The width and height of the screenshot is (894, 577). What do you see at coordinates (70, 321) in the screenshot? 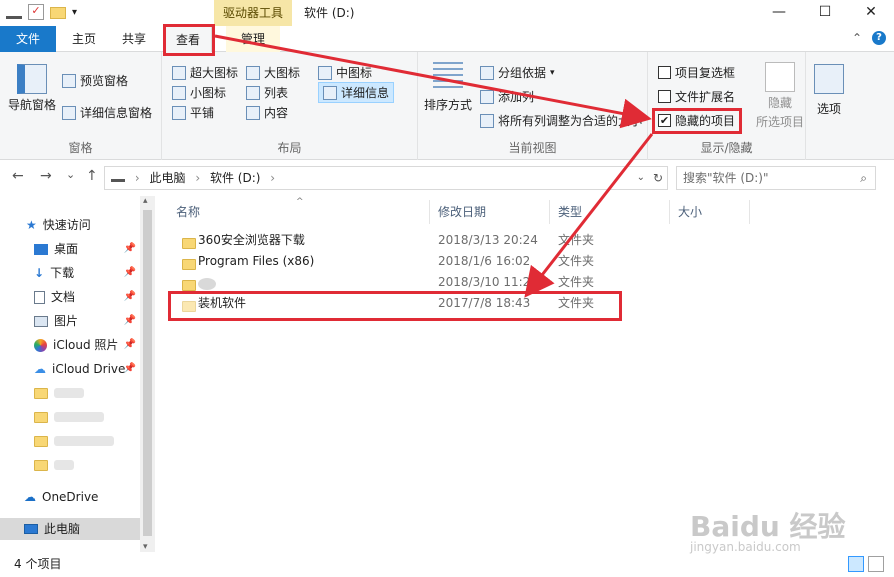
I see `nav-pictures: 图片 📌` at bounding box center [70, 321].